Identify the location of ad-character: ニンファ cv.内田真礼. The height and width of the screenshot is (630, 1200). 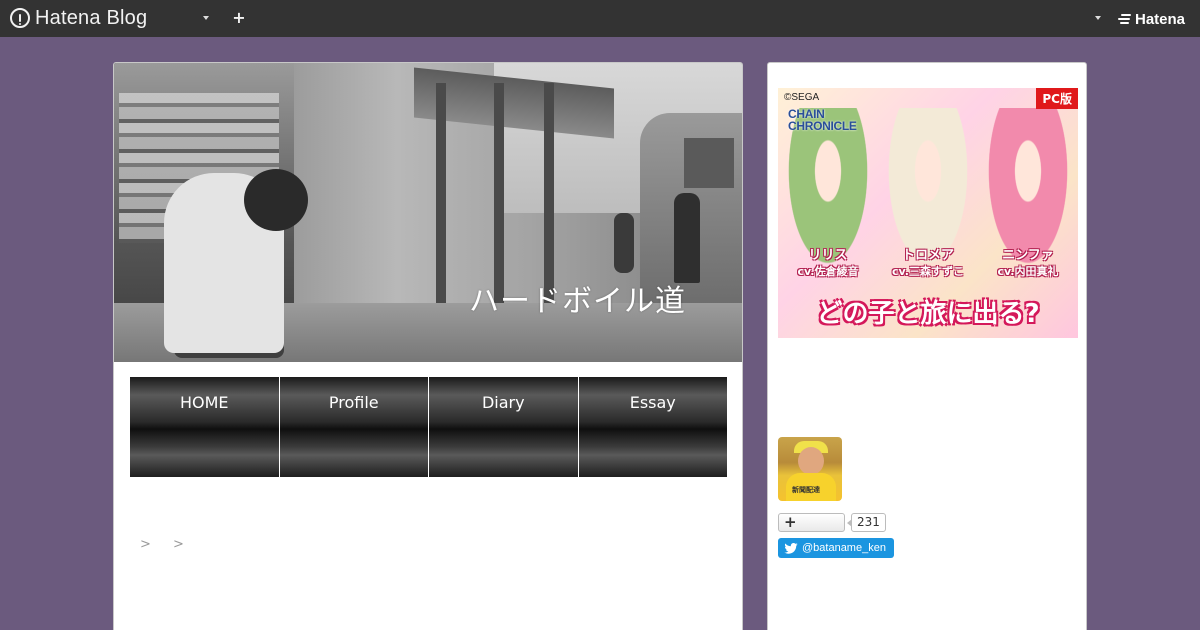
(1028, 264).